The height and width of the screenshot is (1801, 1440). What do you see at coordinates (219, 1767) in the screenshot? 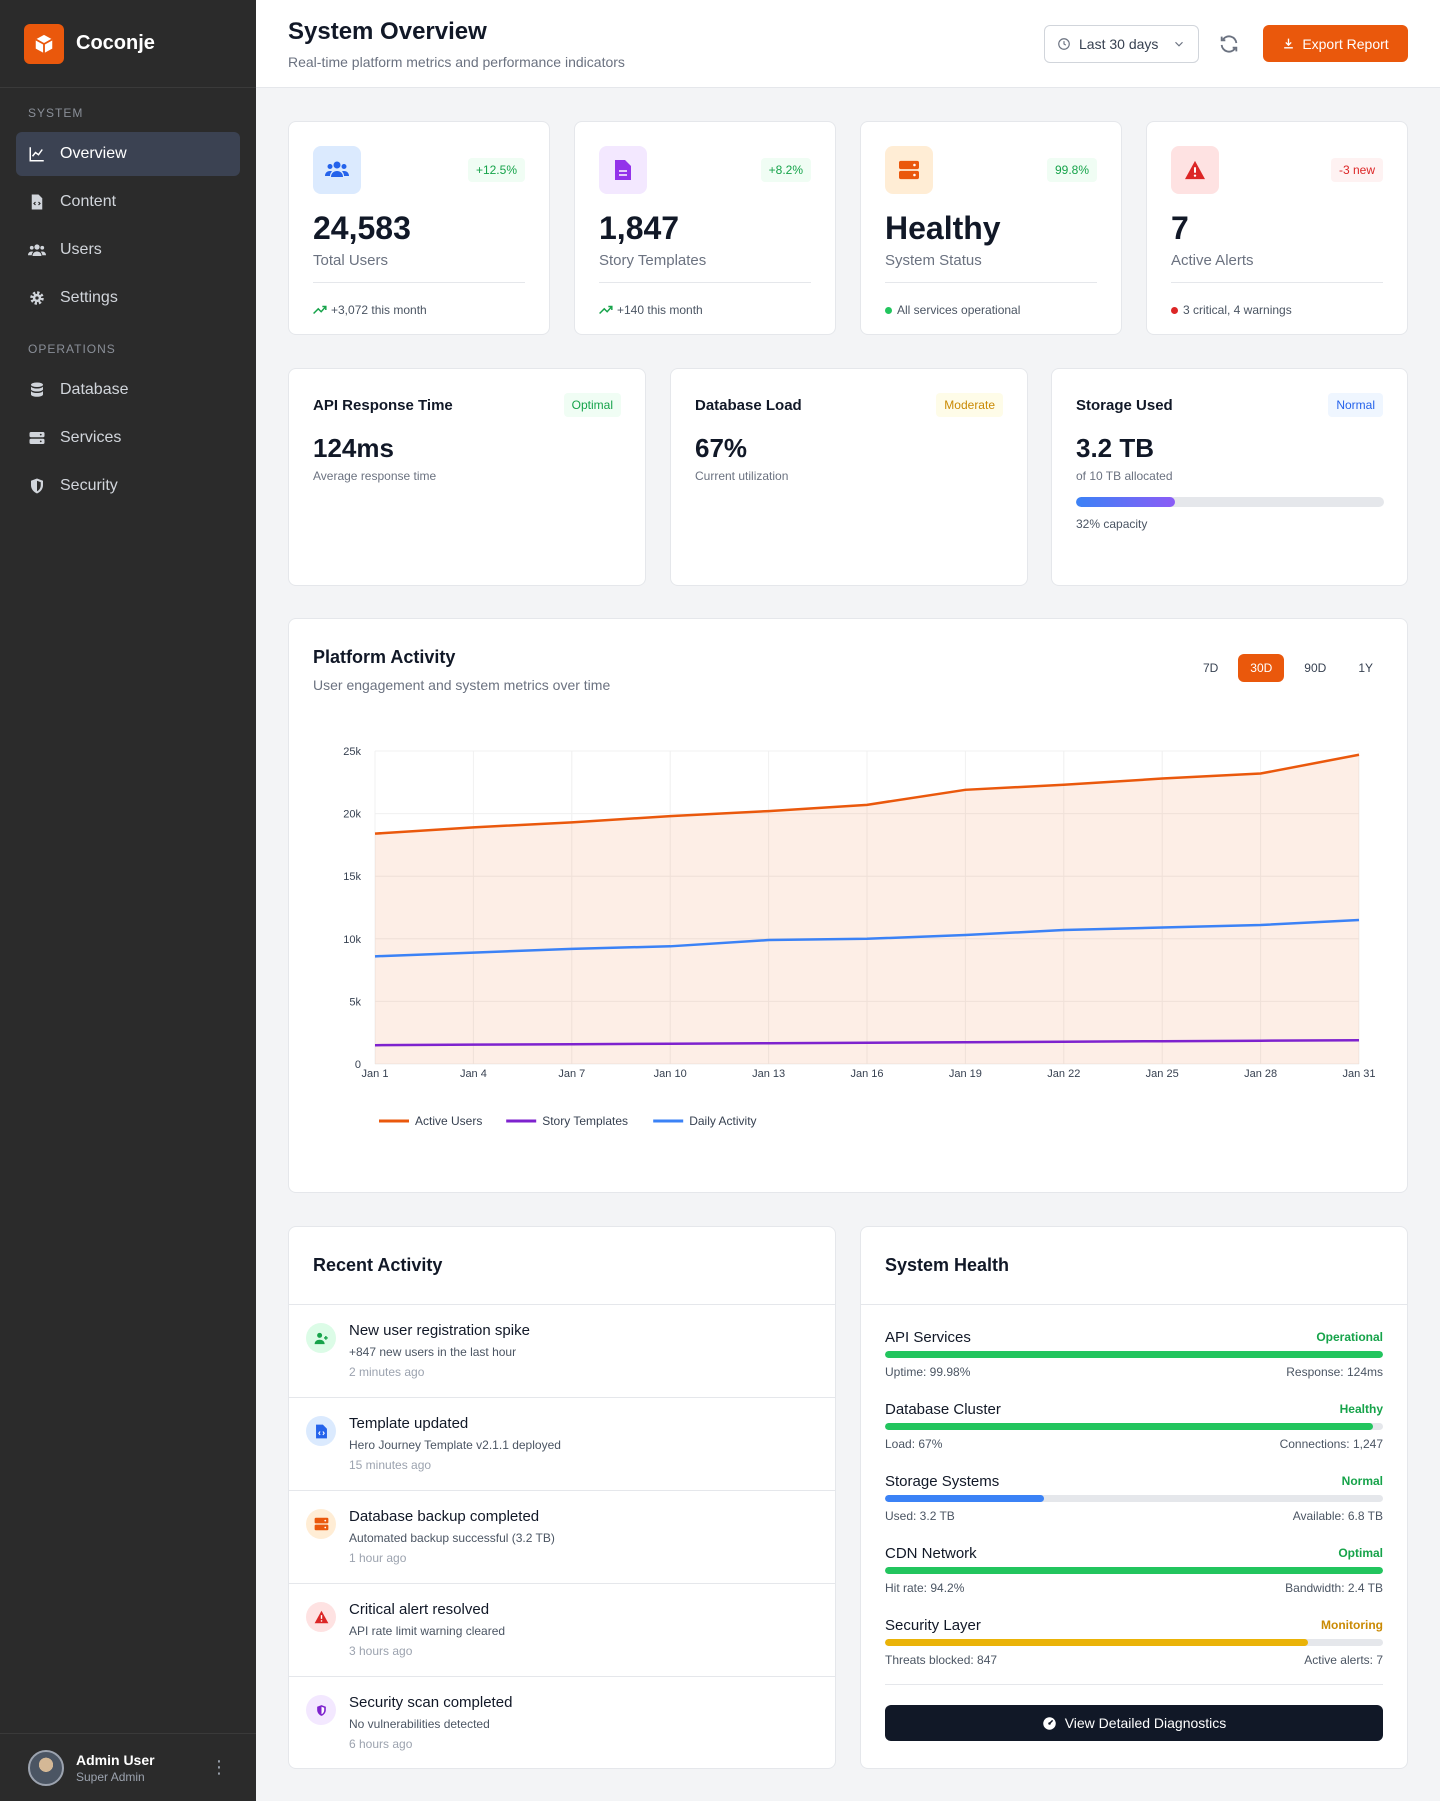
I see `more-vertical-icon: ⋮` at bounding box center [219, 1767].